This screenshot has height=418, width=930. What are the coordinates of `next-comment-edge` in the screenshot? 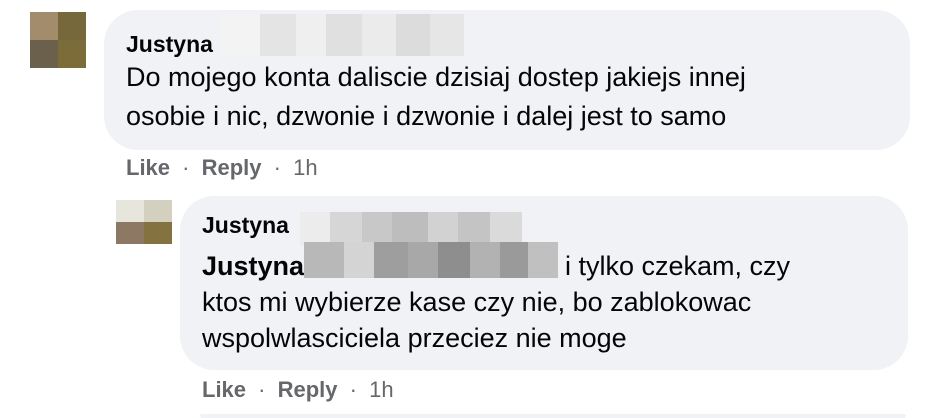 It's located at (553, 416).